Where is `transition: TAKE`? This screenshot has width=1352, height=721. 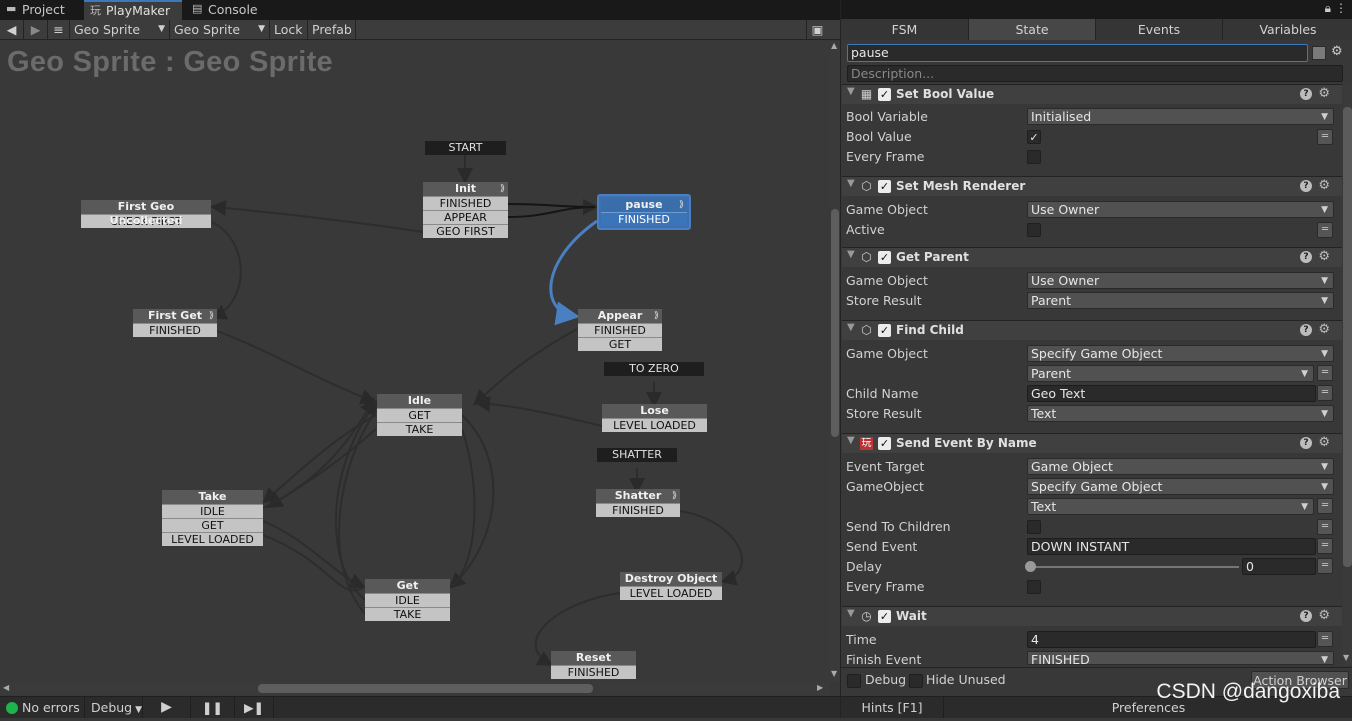
transition: TAKE is located at coordinates (419, 429).